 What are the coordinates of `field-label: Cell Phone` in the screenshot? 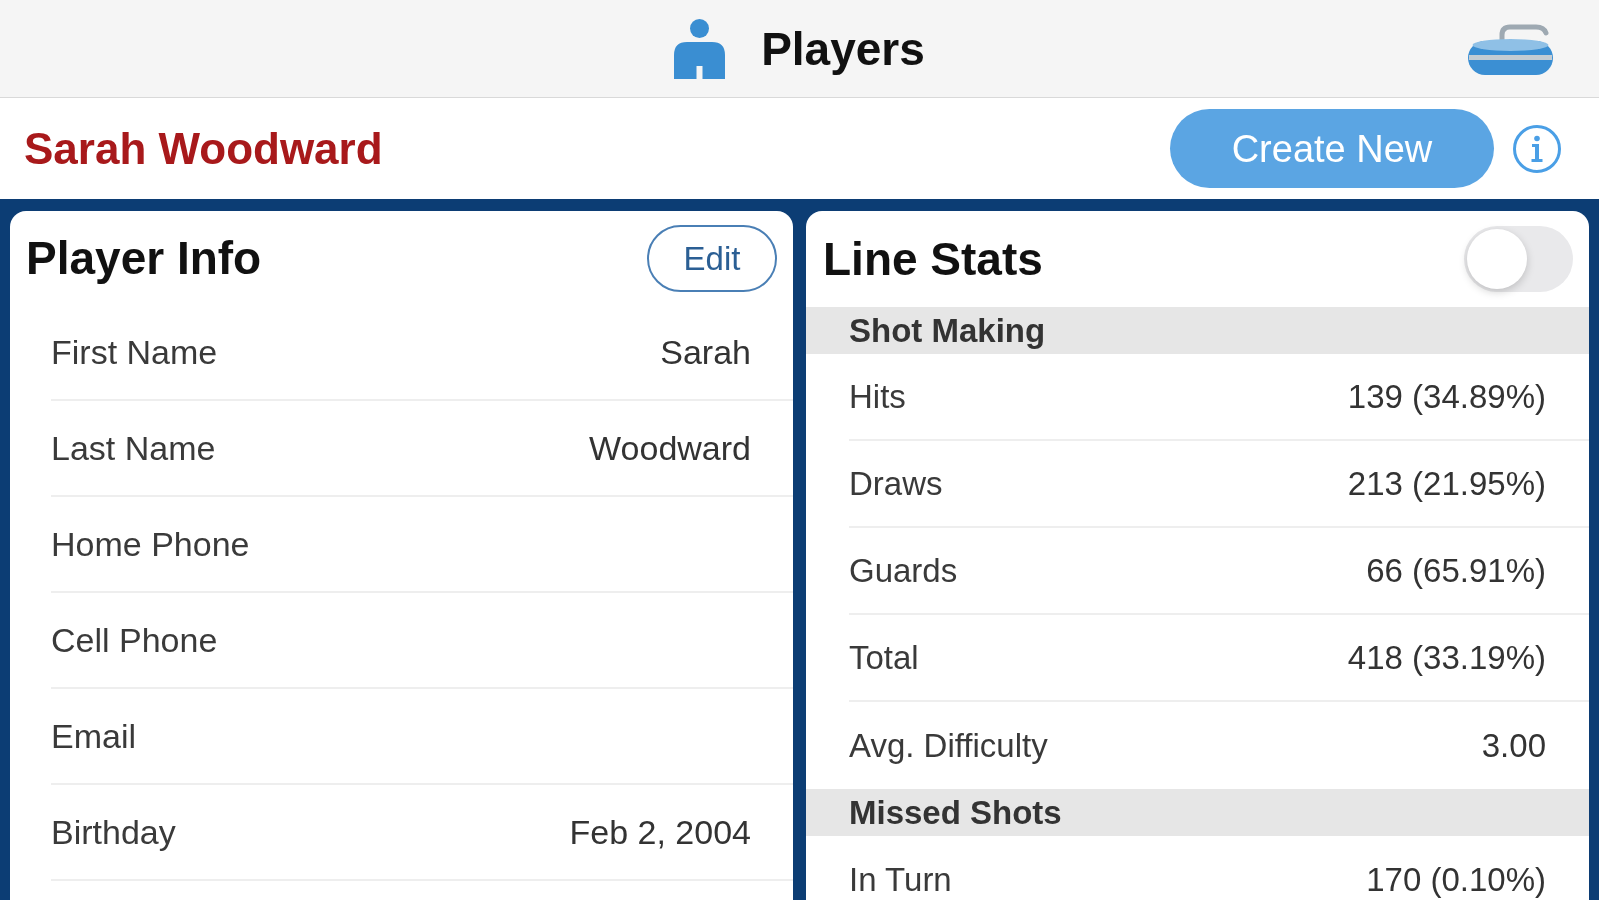 It's located at (134, 640).